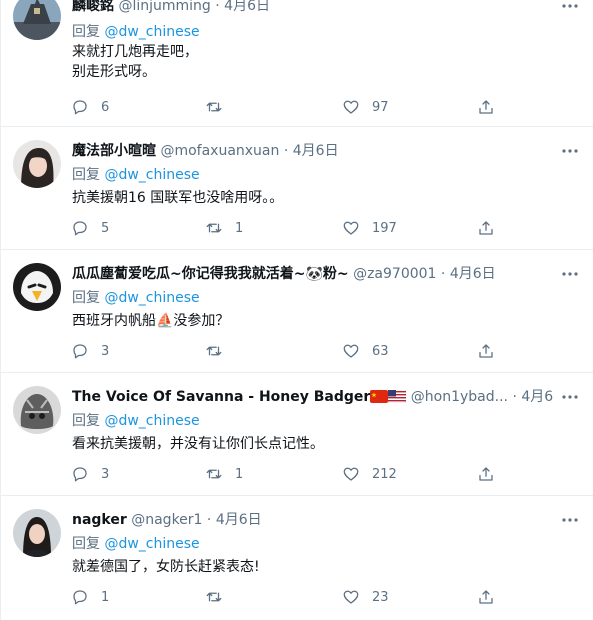 Image resolution: width=593 pixels, height=620 pixels. I want to click on like-button: 23, so click(365, 597).